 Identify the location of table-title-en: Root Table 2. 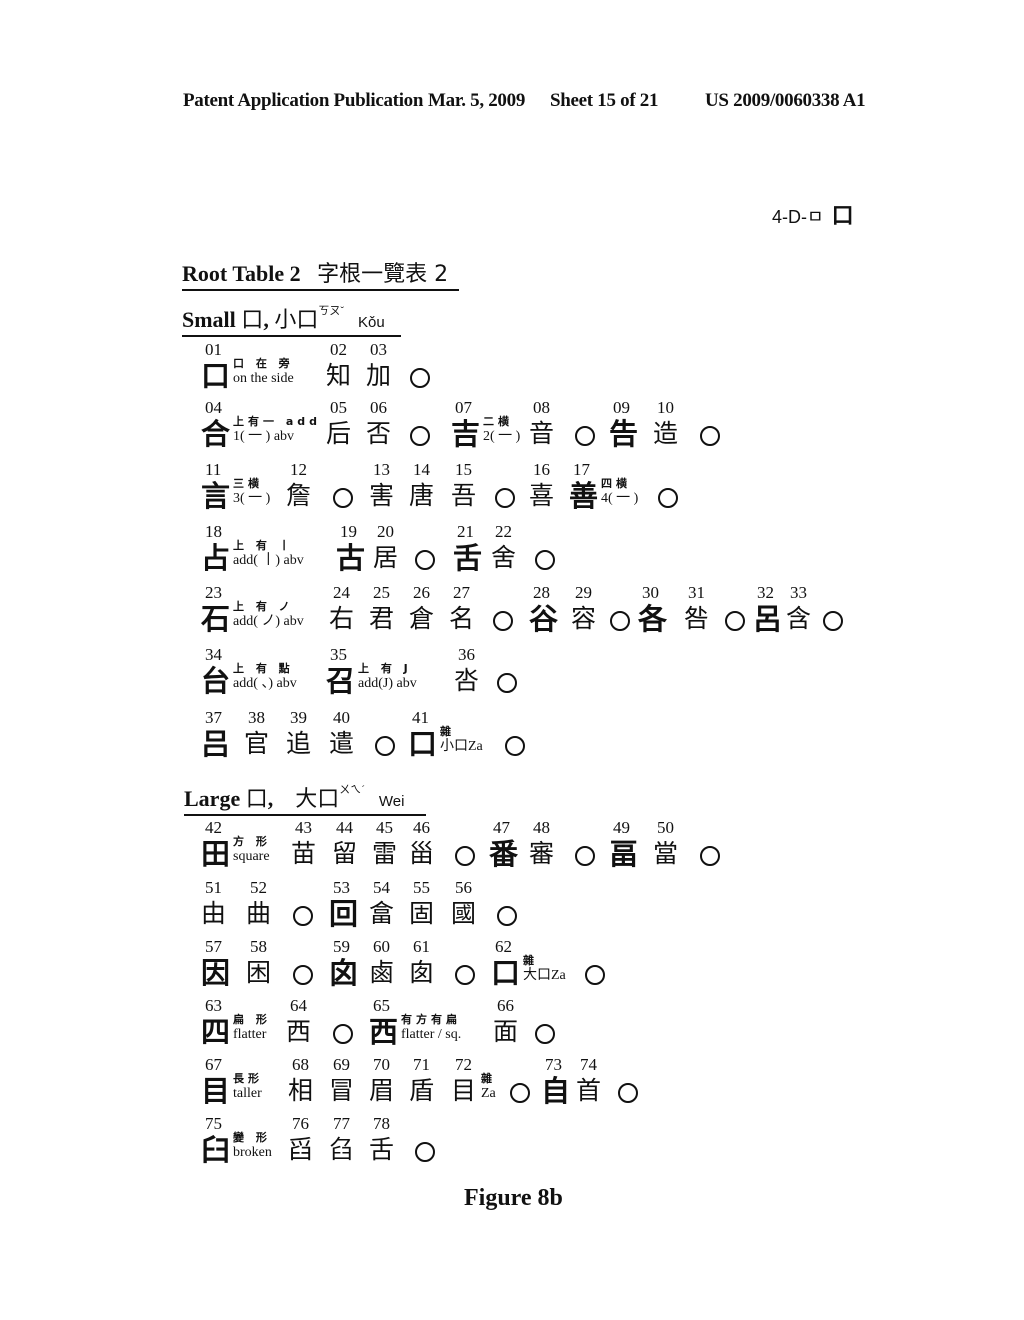
(241, 273).